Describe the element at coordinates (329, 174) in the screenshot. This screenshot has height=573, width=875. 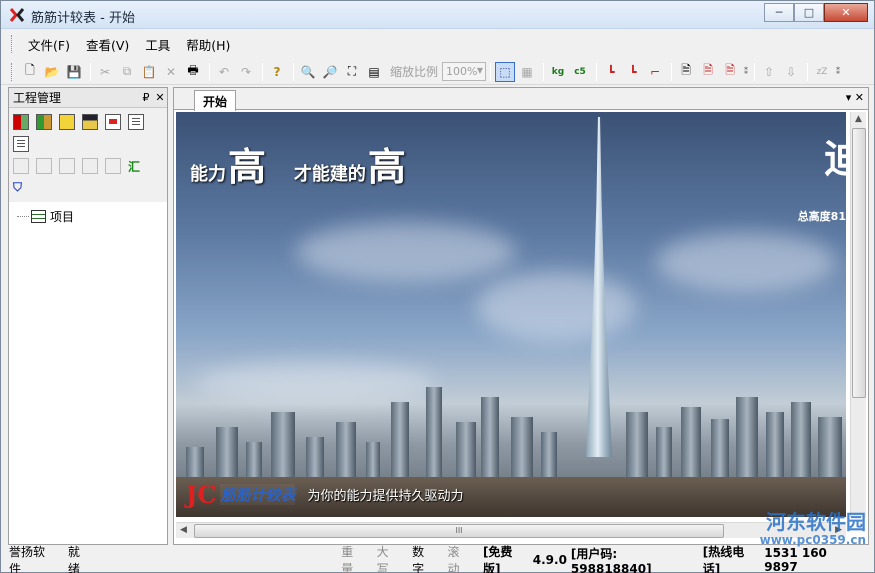
I see `slogan-b-small: 才能建的` at that location.